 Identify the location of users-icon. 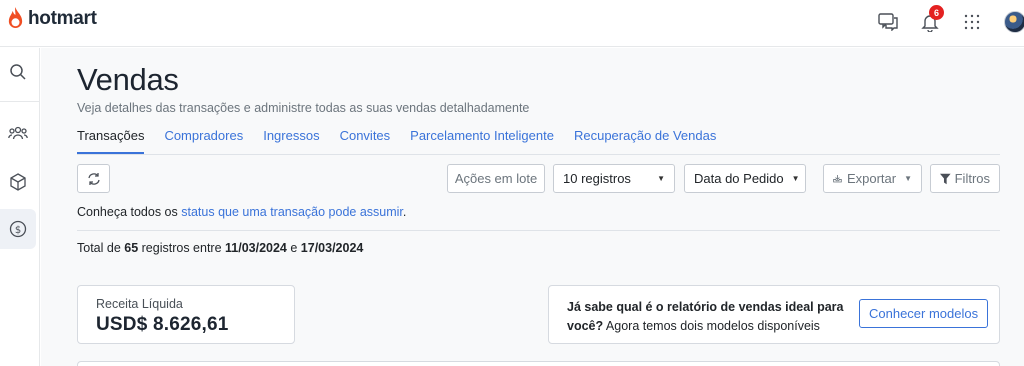
(18, 133).